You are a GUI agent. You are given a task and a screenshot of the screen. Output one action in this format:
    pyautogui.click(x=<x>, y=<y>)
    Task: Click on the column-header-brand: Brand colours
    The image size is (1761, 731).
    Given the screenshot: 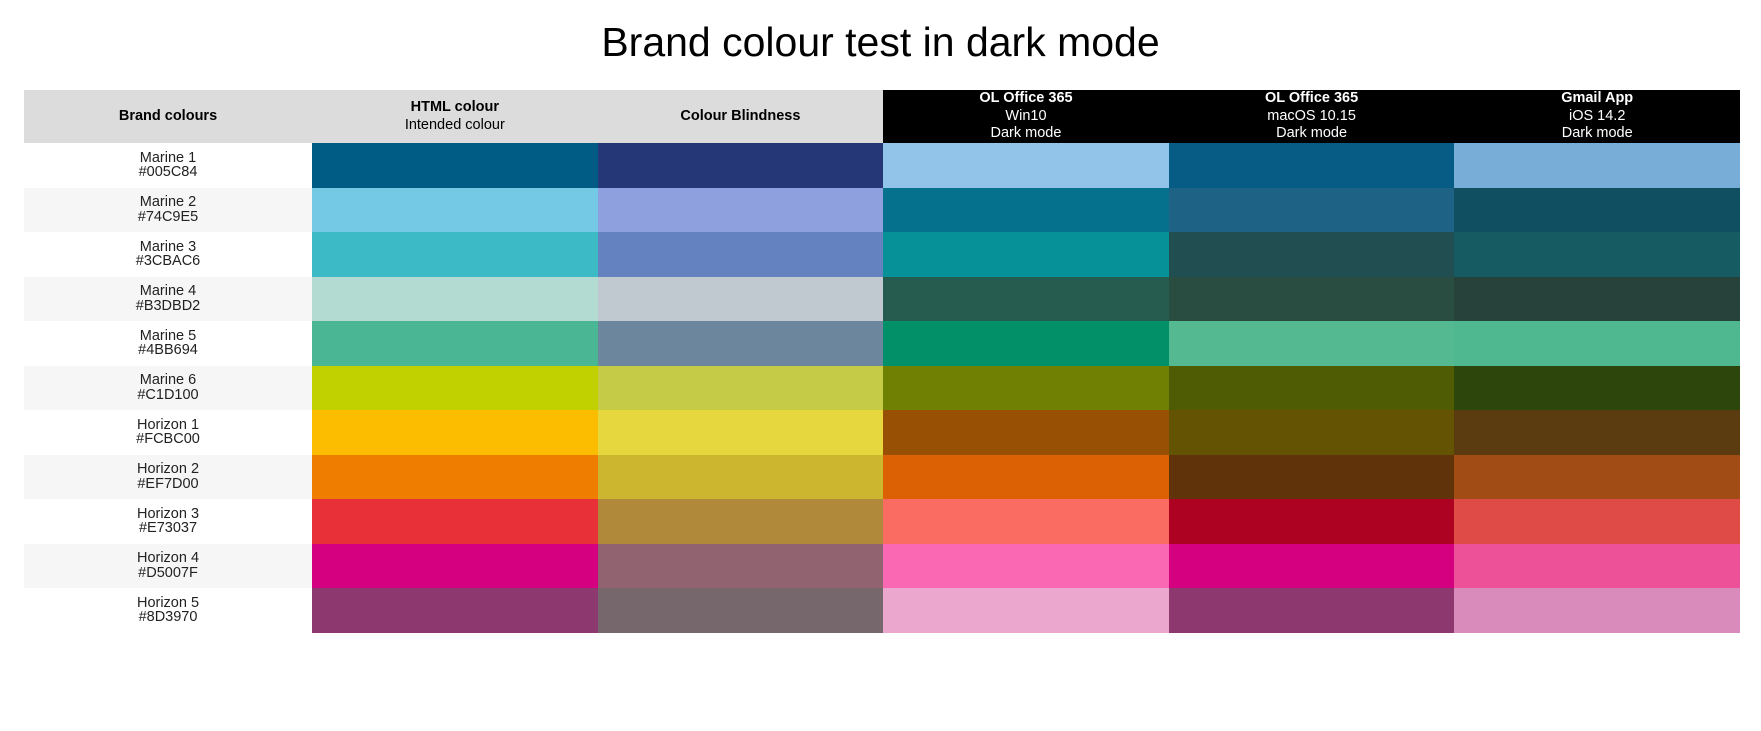 What is the action you would take?
    pyautogui.click(x=168, y=117)
    